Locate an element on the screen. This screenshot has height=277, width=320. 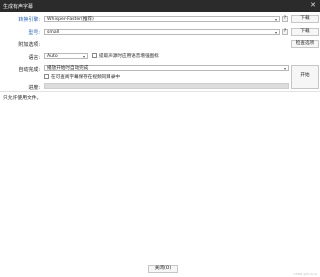
model-type-select: small ▾ is located at coordinates (162, 32).